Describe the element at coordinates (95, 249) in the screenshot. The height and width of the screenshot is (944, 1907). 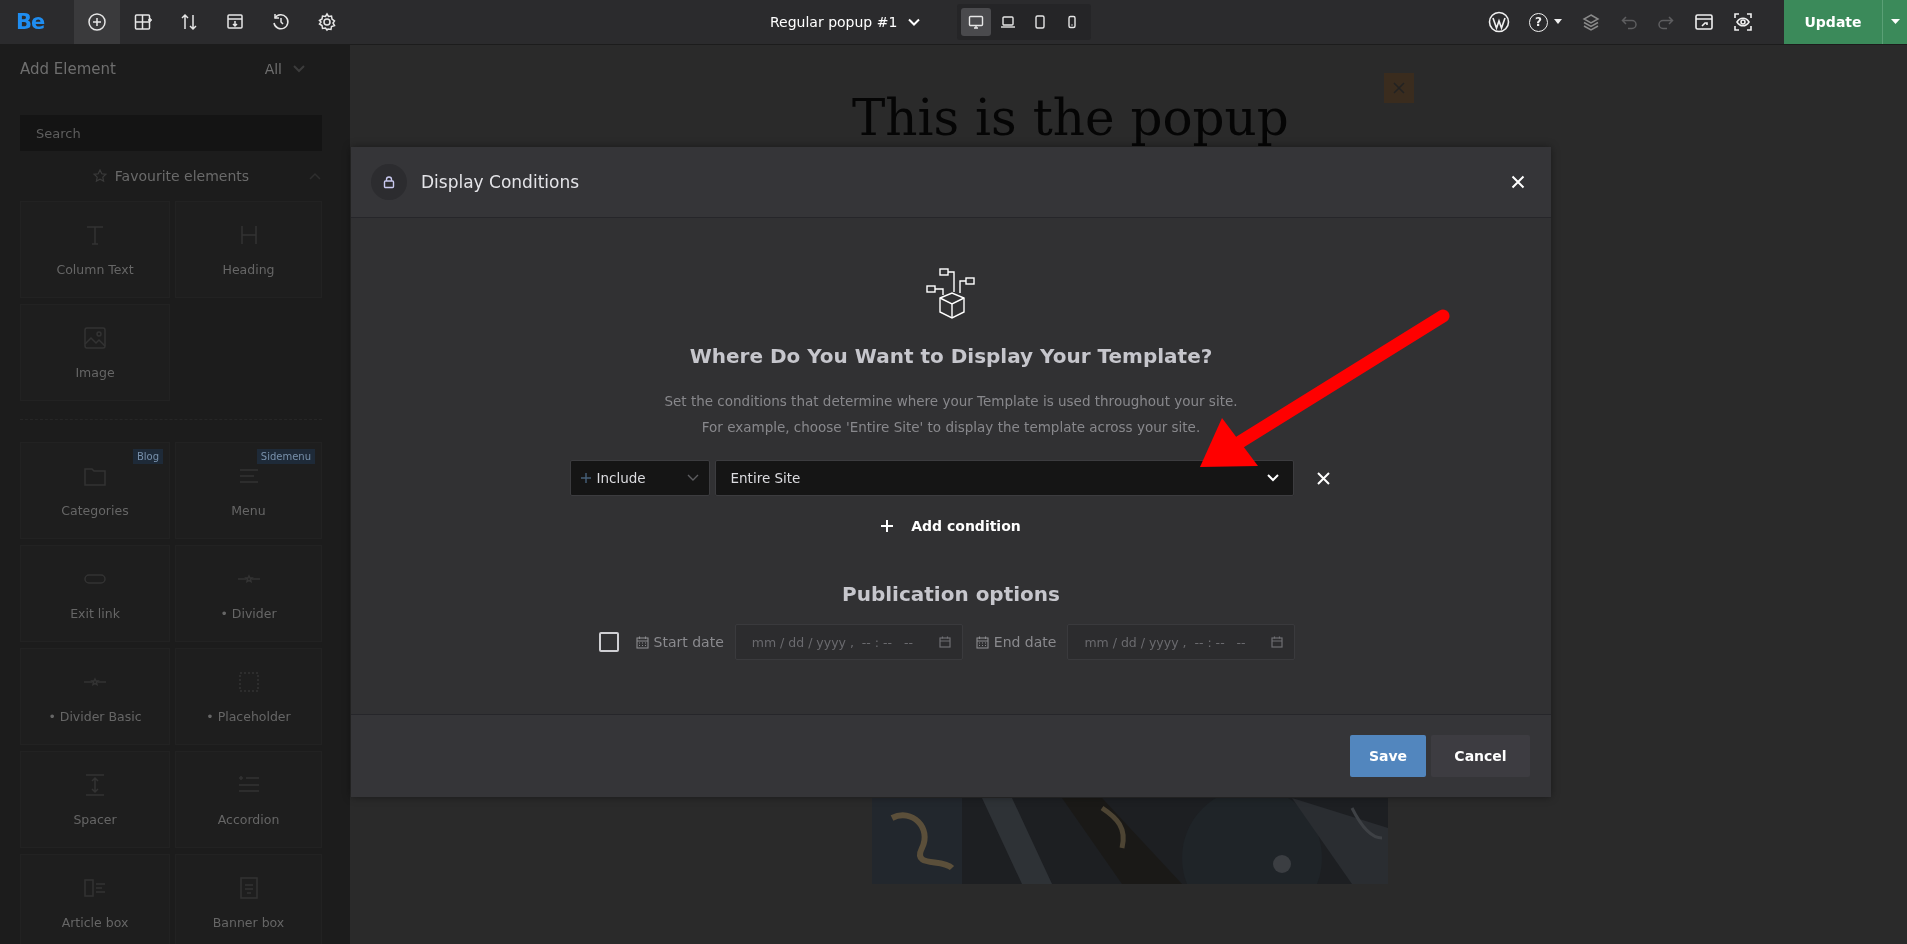
I see `element-card: Column Text` at that location.